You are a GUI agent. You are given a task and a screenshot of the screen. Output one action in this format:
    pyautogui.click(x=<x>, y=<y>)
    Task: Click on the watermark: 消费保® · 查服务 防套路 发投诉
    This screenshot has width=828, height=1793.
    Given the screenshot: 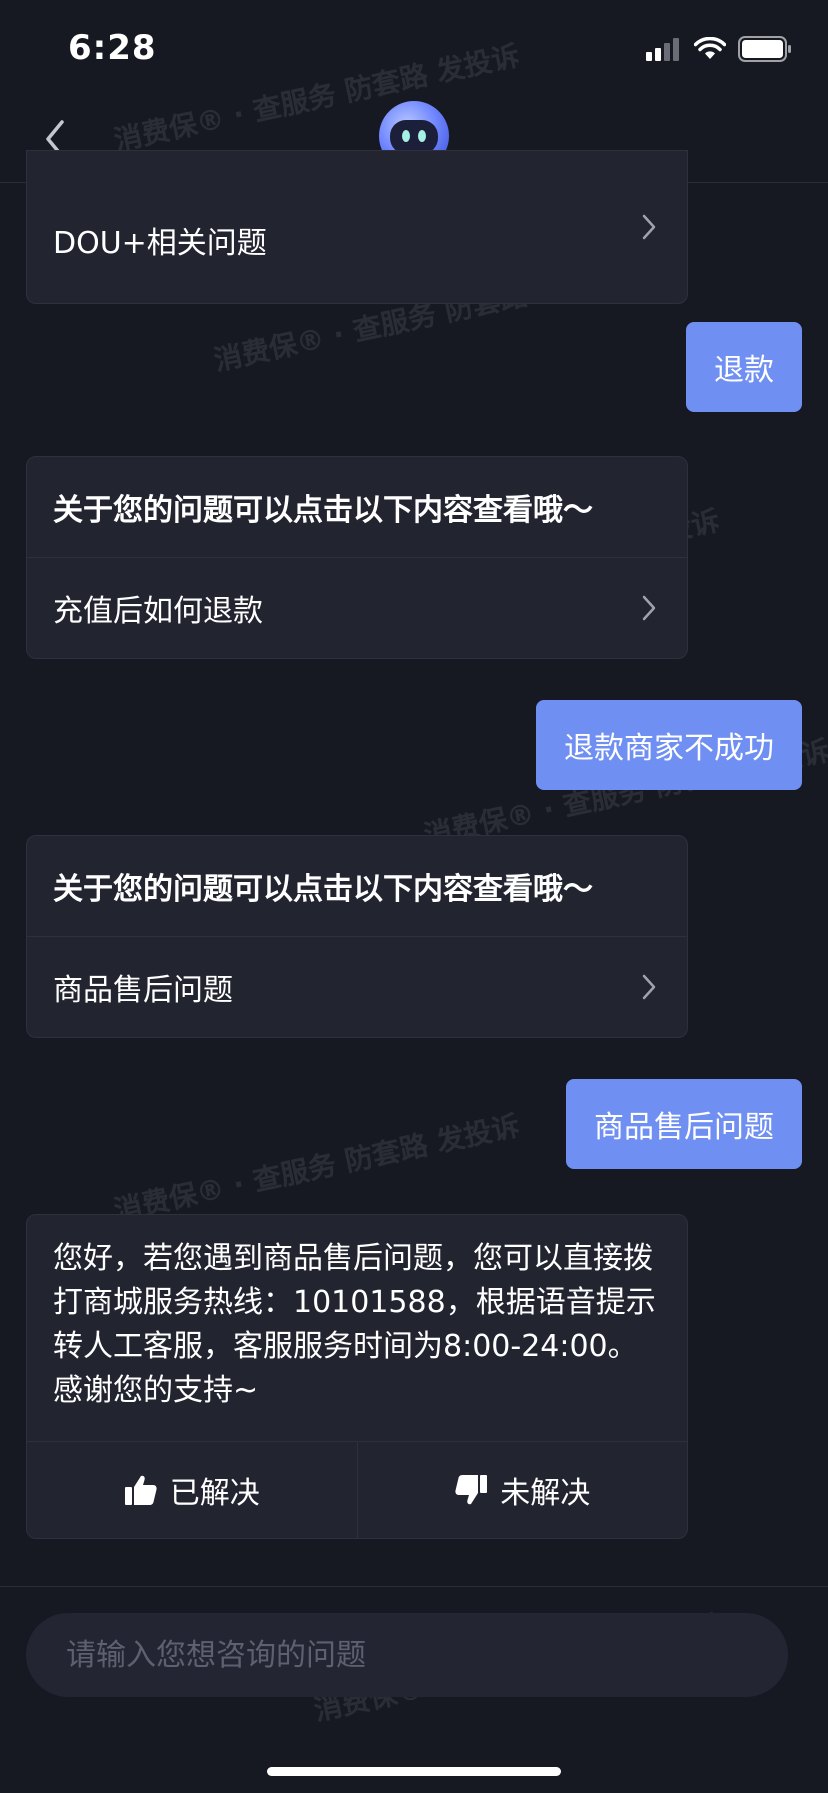 What is the action you would take?
    pyautogui.click(x=317, y=1168)
    